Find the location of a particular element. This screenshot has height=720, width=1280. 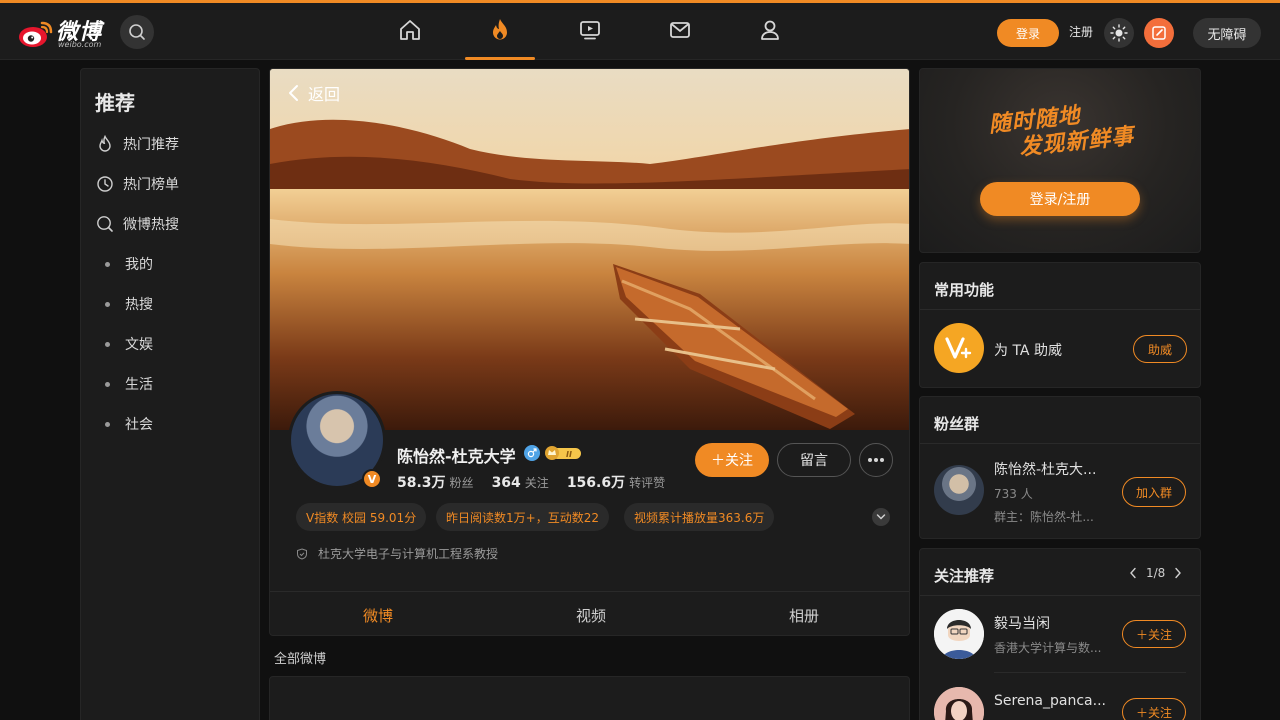

fan-group-avatar is located at coordinates (959, 490).